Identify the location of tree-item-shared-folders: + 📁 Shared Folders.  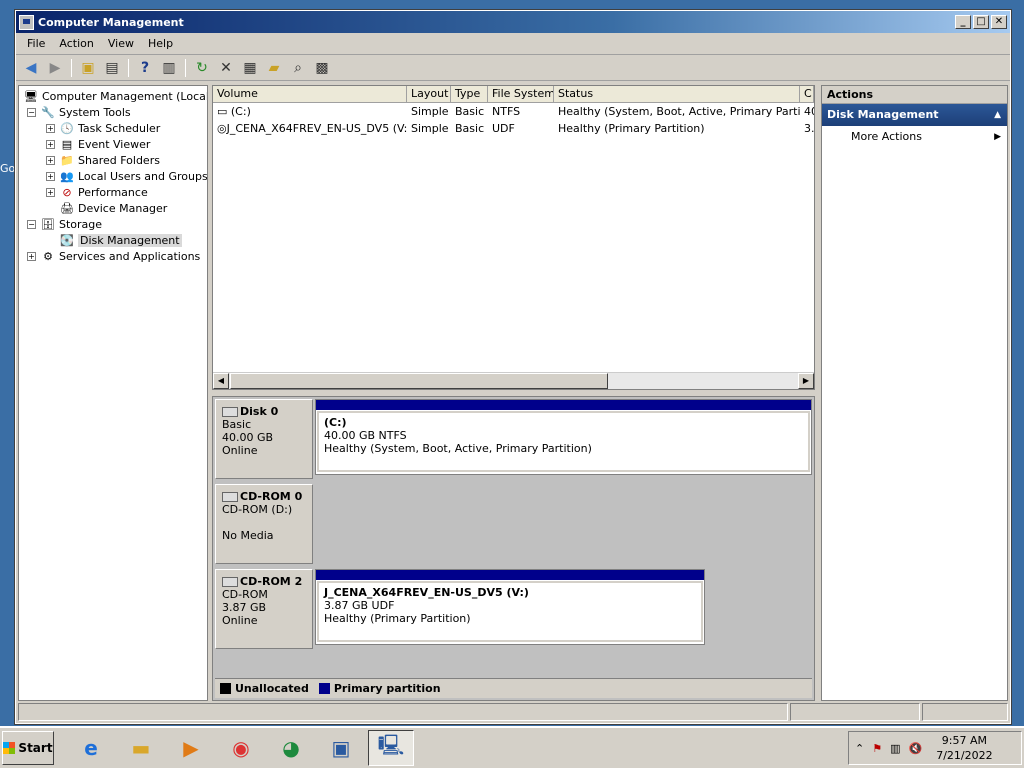
(113, 160).